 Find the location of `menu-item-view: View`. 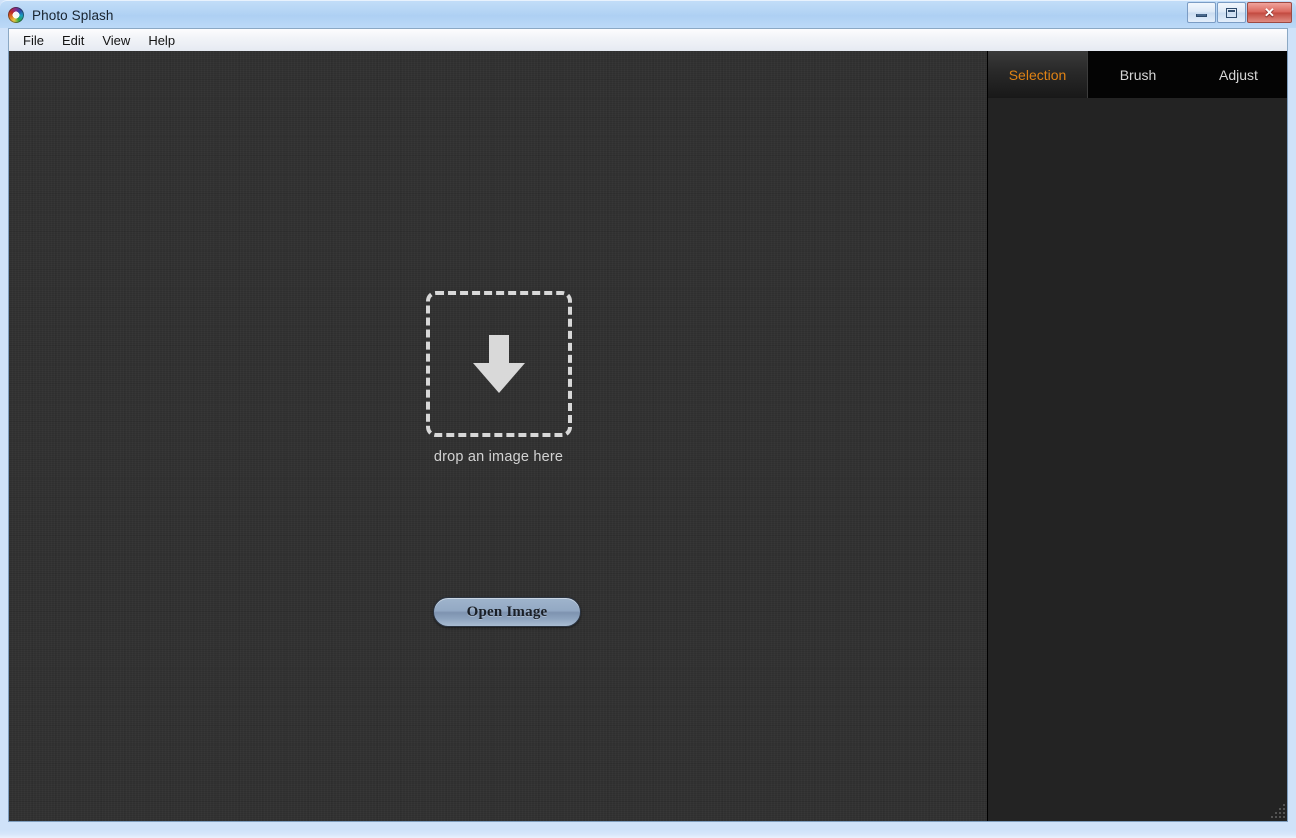

menu-item-view: View is located at coordinates (116, 40).